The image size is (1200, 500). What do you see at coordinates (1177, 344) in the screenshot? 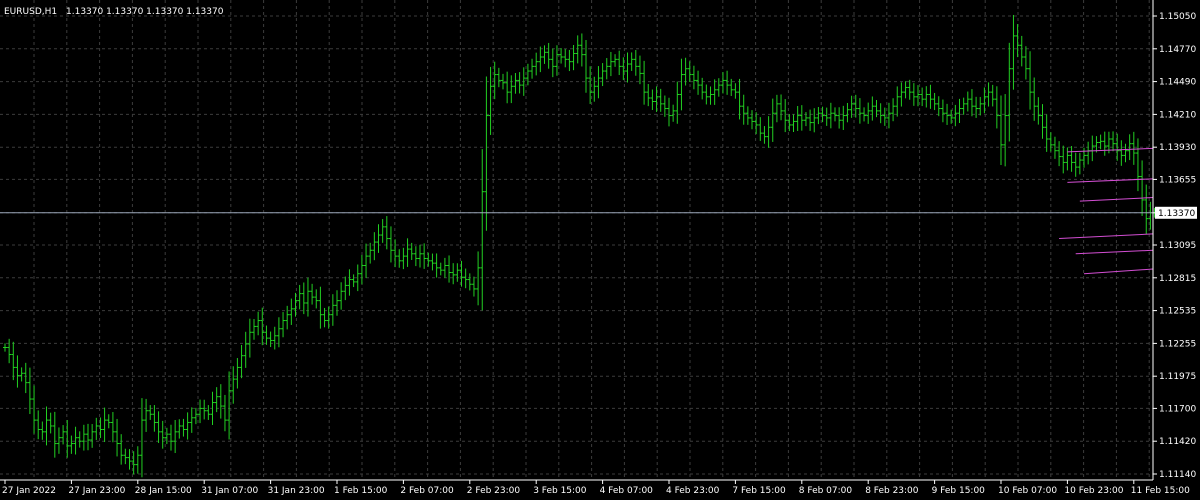
I see `price-tick-label: 1.12255` at bounding box center [1177, 344].